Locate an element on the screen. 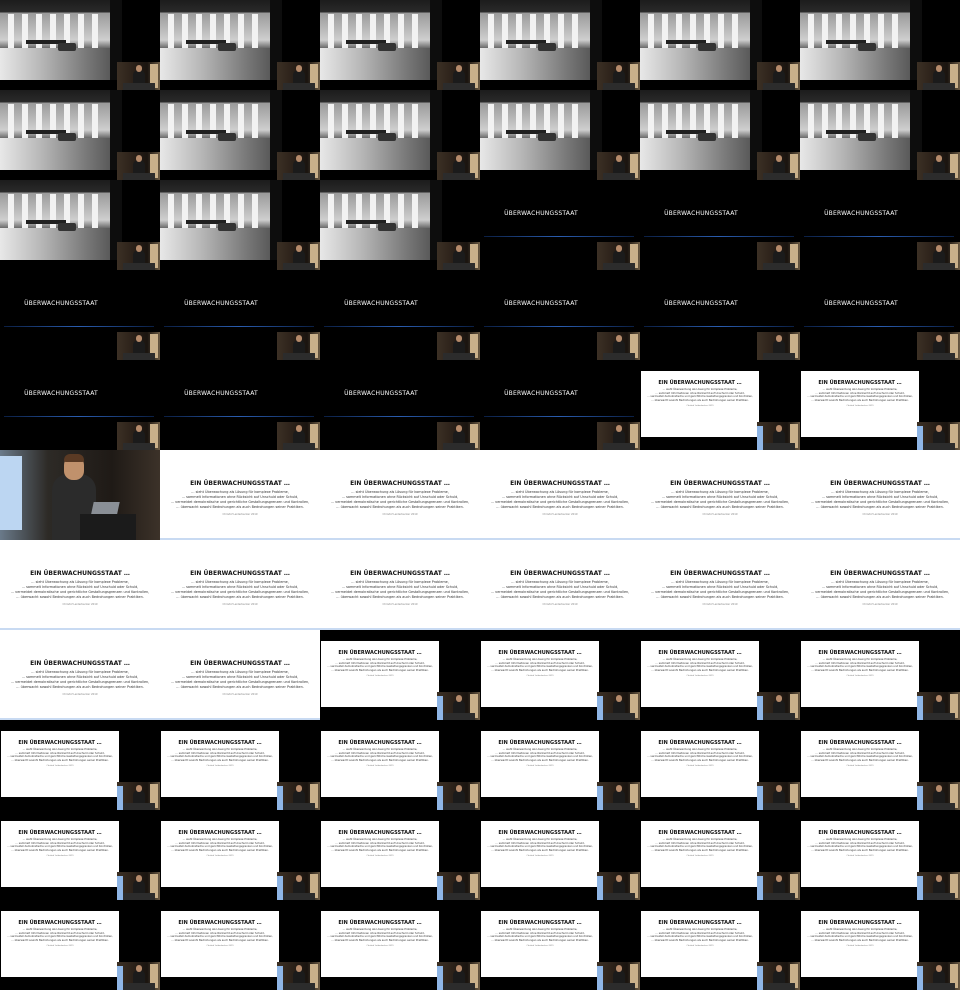 This screenshot has height=990, width=960. chair is located at coordinates (227, 47).